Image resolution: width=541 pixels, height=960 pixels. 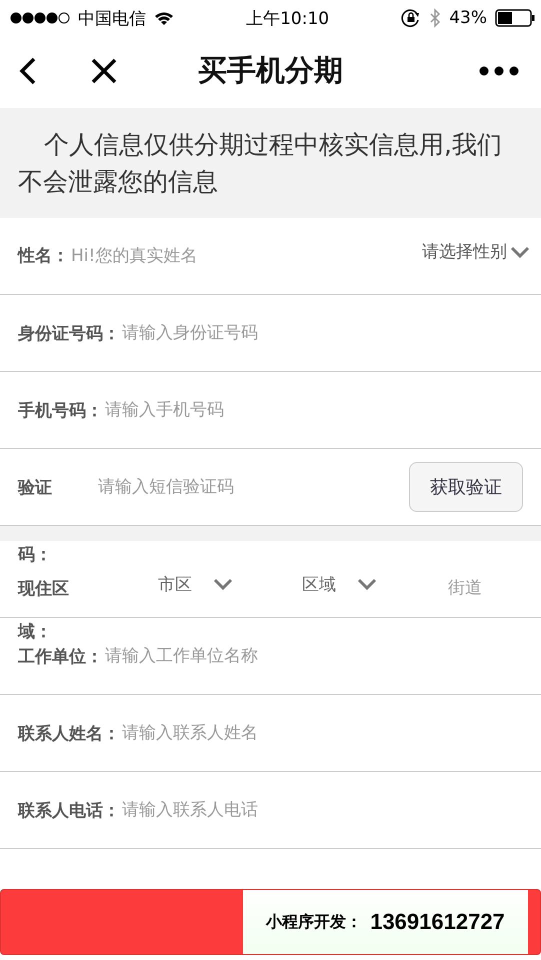 What do you see at coordinates (321, 733) in the screenshot?
I see `input-field: 请输入联系人姓名` at bounding box center [321, 733].